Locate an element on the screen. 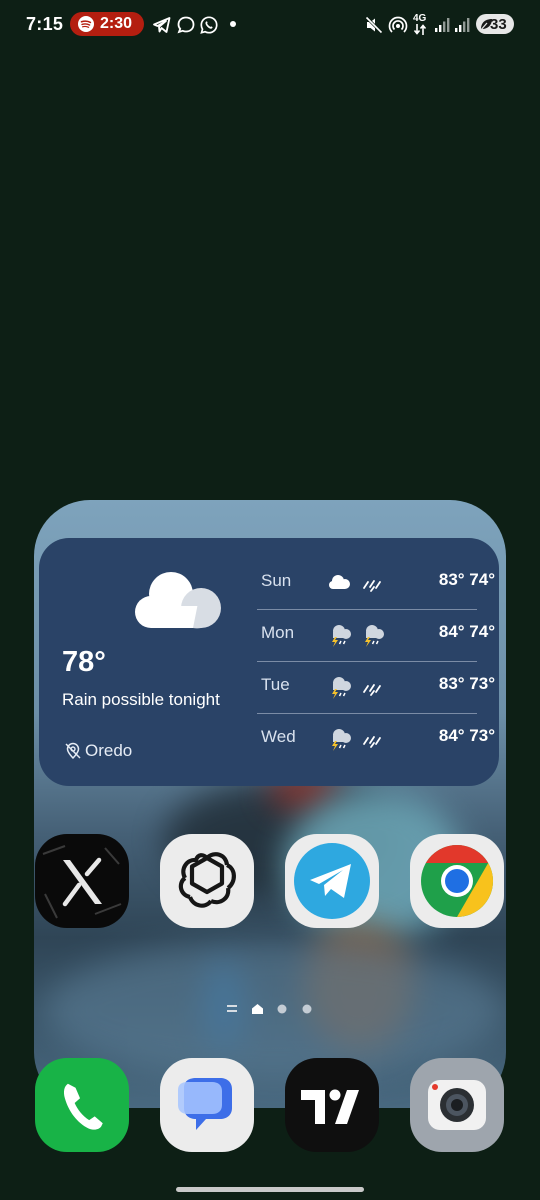 The image size is (540, 1200). battery-percent: 33 is located at coordinates (498, 24).